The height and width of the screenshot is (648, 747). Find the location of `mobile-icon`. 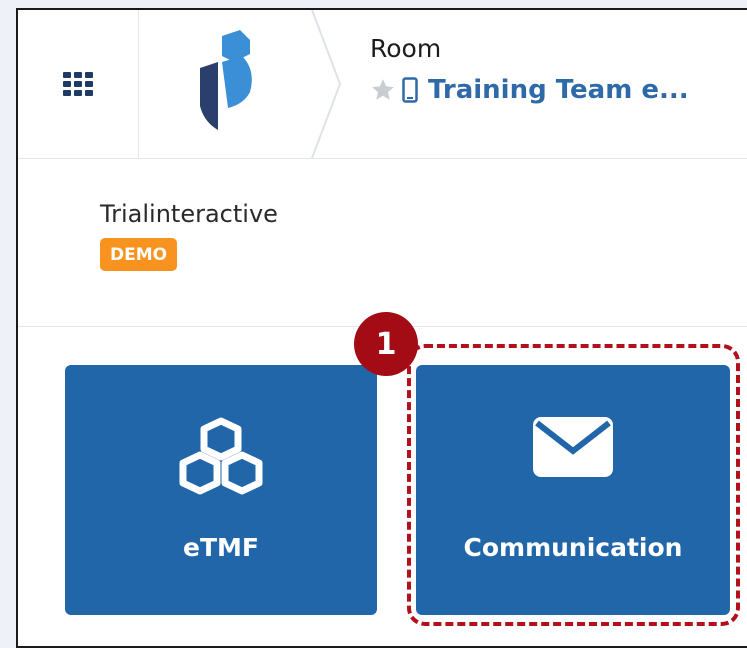

mobile-icon is located at coordinates (410, 90).